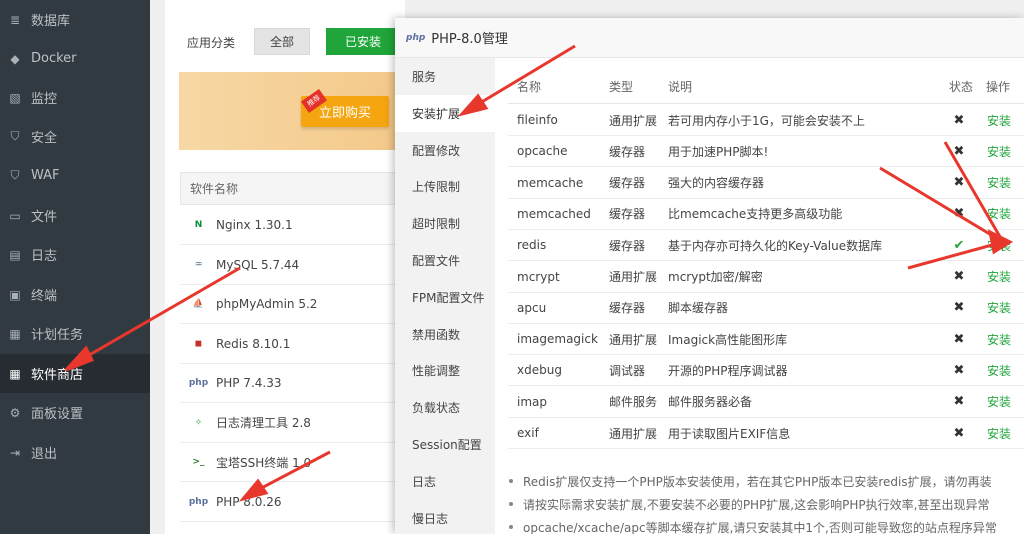  What do you see at coordinates (15, 215) in the screenshot?
I see `folder-icon: ▭` at bounding box center [15, 215].